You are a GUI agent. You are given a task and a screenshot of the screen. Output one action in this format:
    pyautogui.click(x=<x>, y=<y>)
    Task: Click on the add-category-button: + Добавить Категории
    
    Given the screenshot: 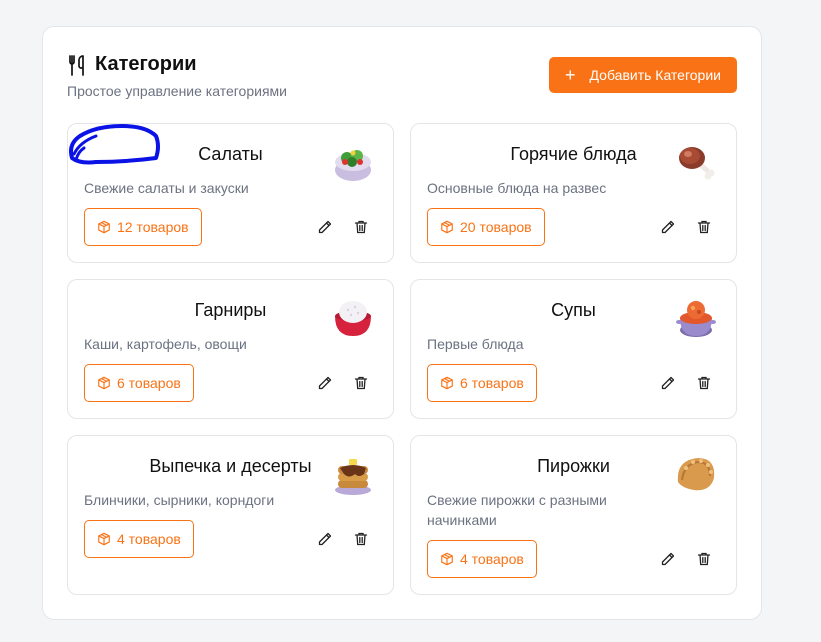 What is the action you would take?
    pyautogui.click(x=643, y=75)
    